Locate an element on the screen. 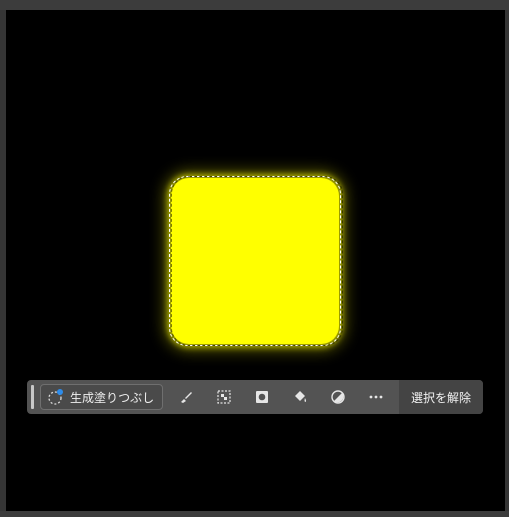 This screenshot has height=517, width=509. generative-fill-icon is located at coordinates (56, 397).